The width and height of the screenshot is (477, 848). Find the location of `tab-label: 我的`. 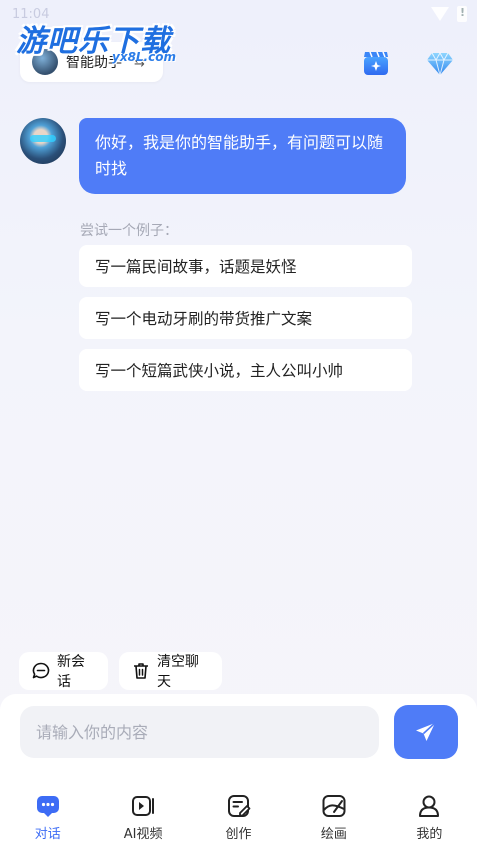

tab-label: 我的 is located at coordinates (429, 834).